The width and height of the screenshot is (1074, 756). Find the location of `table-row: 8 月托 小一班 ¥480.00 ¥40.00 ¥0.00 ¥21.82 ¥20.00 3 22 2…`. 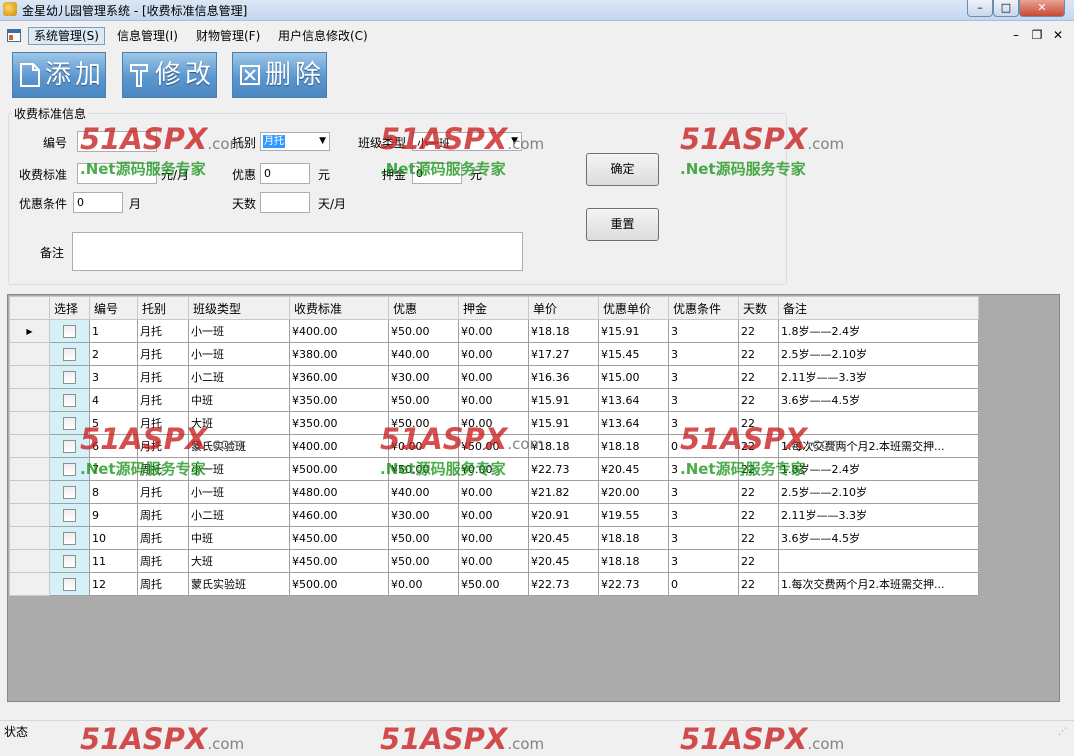

table-row: 8 月托 小一班 ¥480.00 ¥40.00 ¥0.00 ¥21.82 ¥20.00 3 22 2… is located at coordinates (494, 492).